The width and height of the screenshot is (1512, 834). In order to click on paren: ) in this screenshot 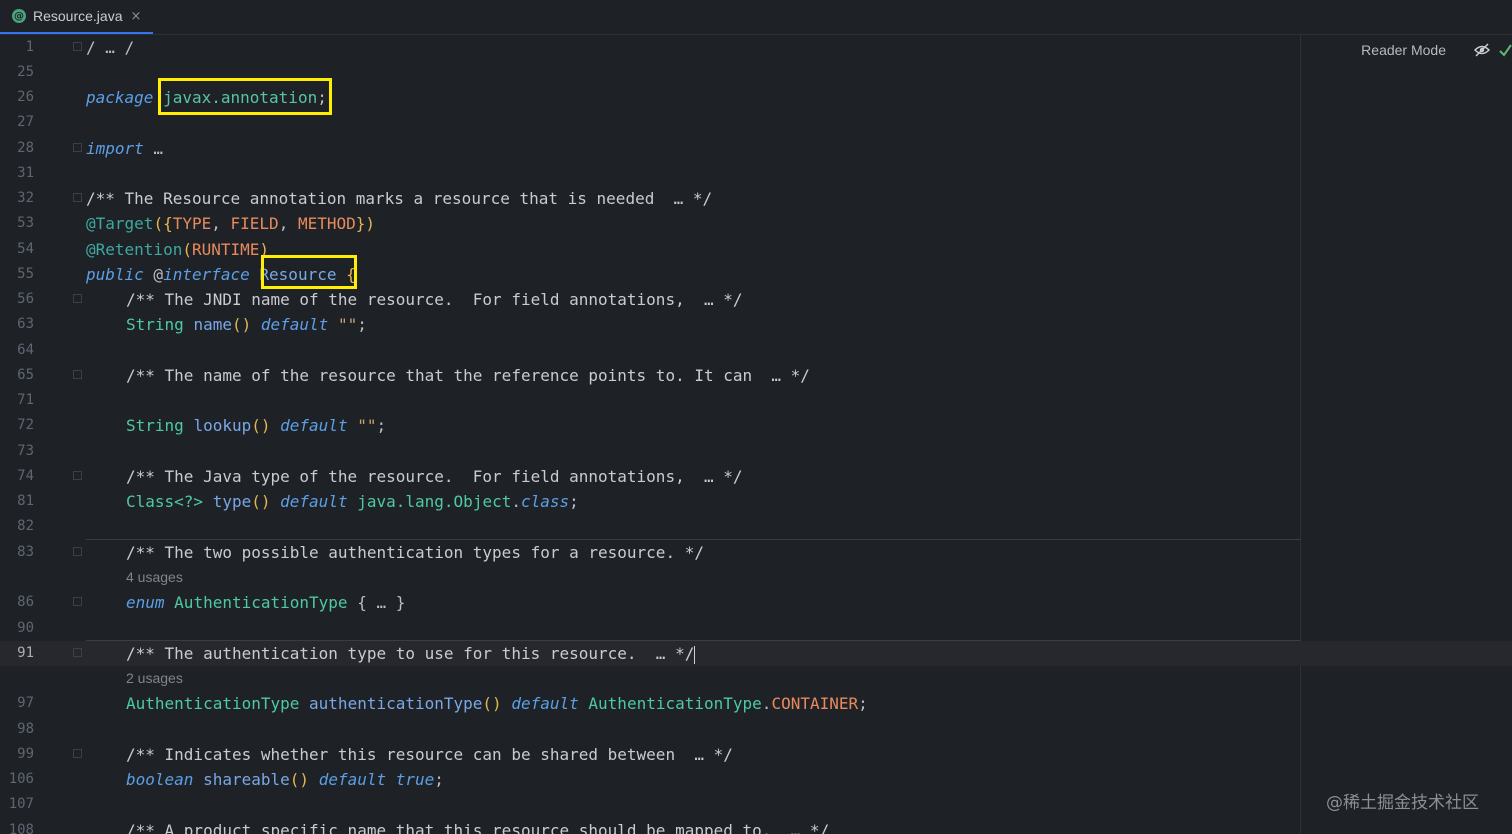, I will do `click(370, 223)`.